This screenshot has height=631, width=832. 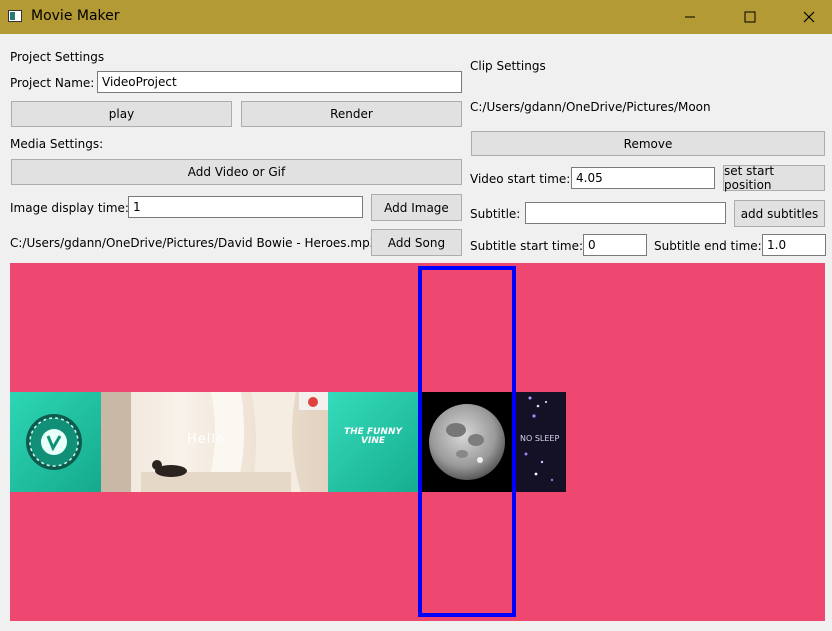 What do you see at coordinates (779, 213) in the screenshot?
I see `add-subtitles-button: add subtitles` at bounding box center [779, 213].